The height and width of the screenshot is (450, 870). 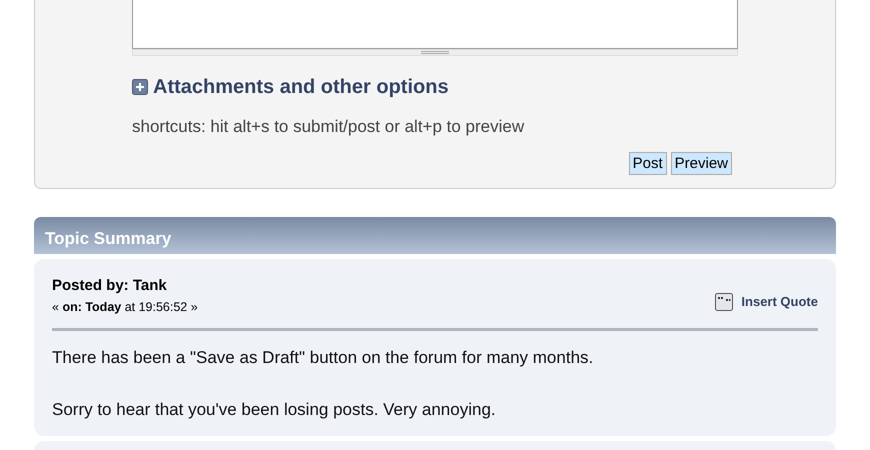 What do you see at coordinates (779, 302) in the screenshot?
I see `insert-quote-link: Insert Quote` at bounding box center [779, 302].